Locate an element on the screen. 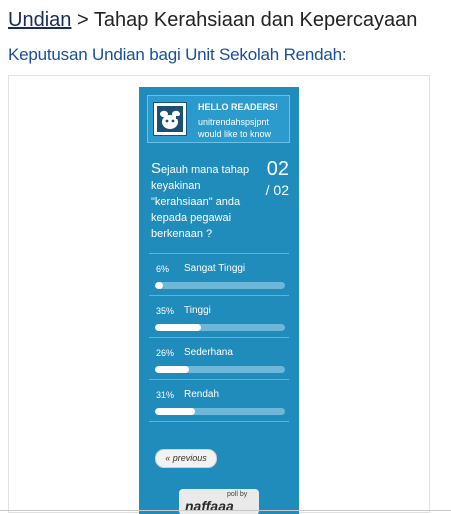  brand-name: naffaaa is located at coordinates (209, 506).